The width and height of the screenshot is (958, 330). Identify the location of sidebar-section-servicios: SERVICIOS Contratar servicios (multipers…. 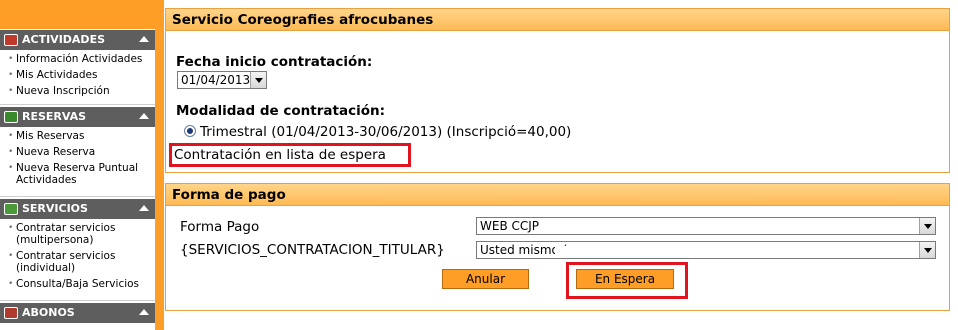
(77, 248).